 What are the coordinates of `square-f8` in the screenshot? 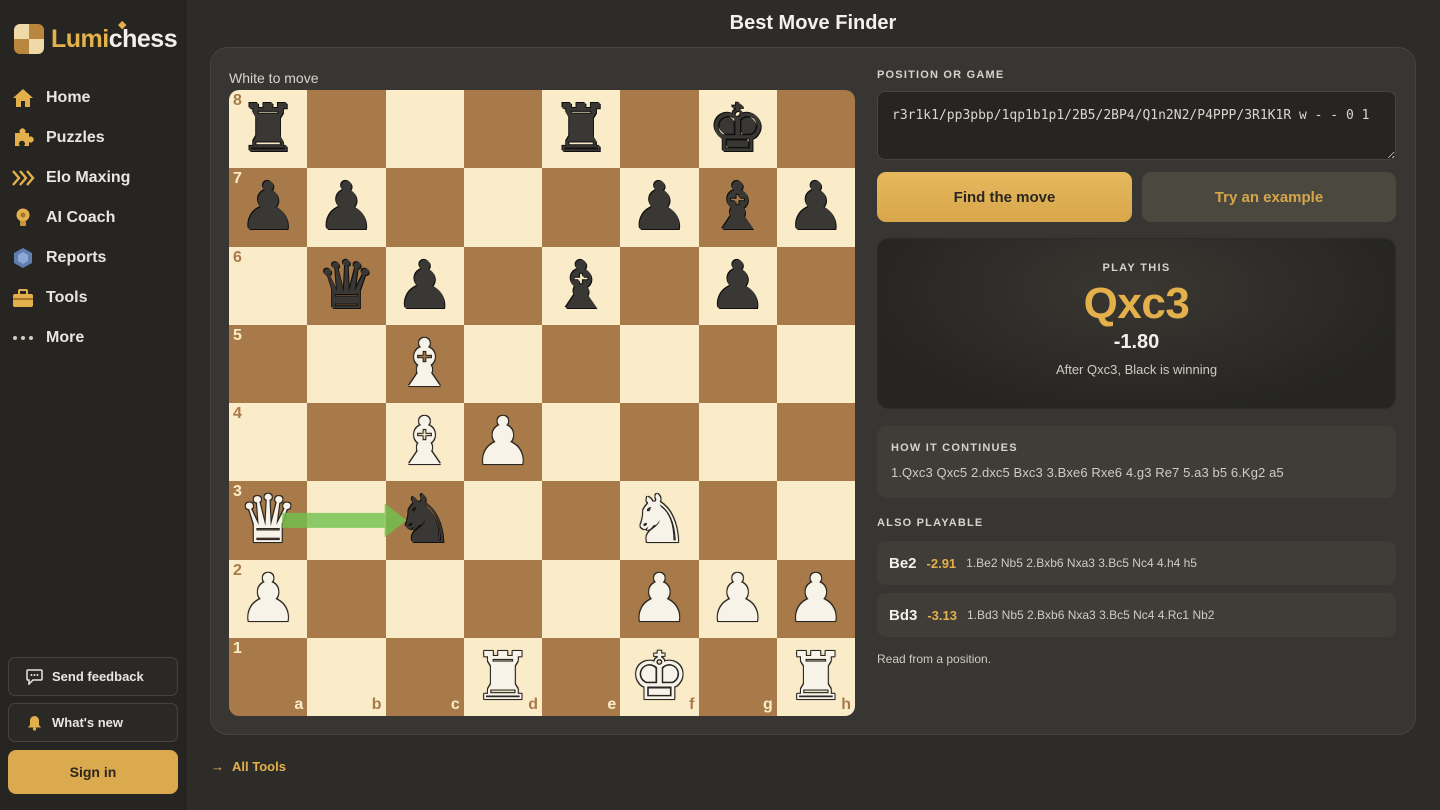 It's located at (659, 129).